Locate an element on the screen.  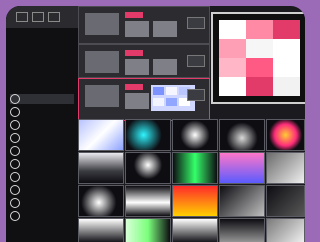
output-preview is located at coordinates (258, 58).